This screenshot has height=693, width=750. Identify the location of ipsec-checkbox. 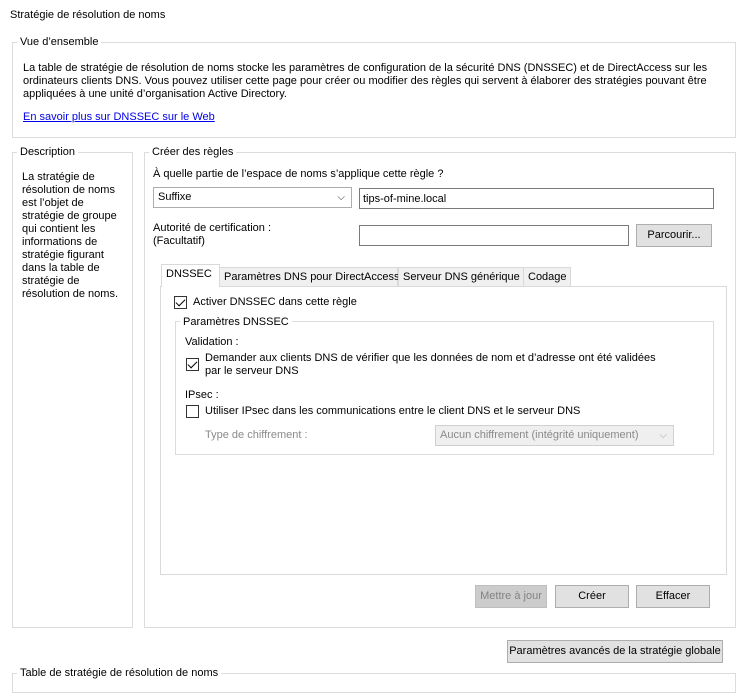
(192, 411).